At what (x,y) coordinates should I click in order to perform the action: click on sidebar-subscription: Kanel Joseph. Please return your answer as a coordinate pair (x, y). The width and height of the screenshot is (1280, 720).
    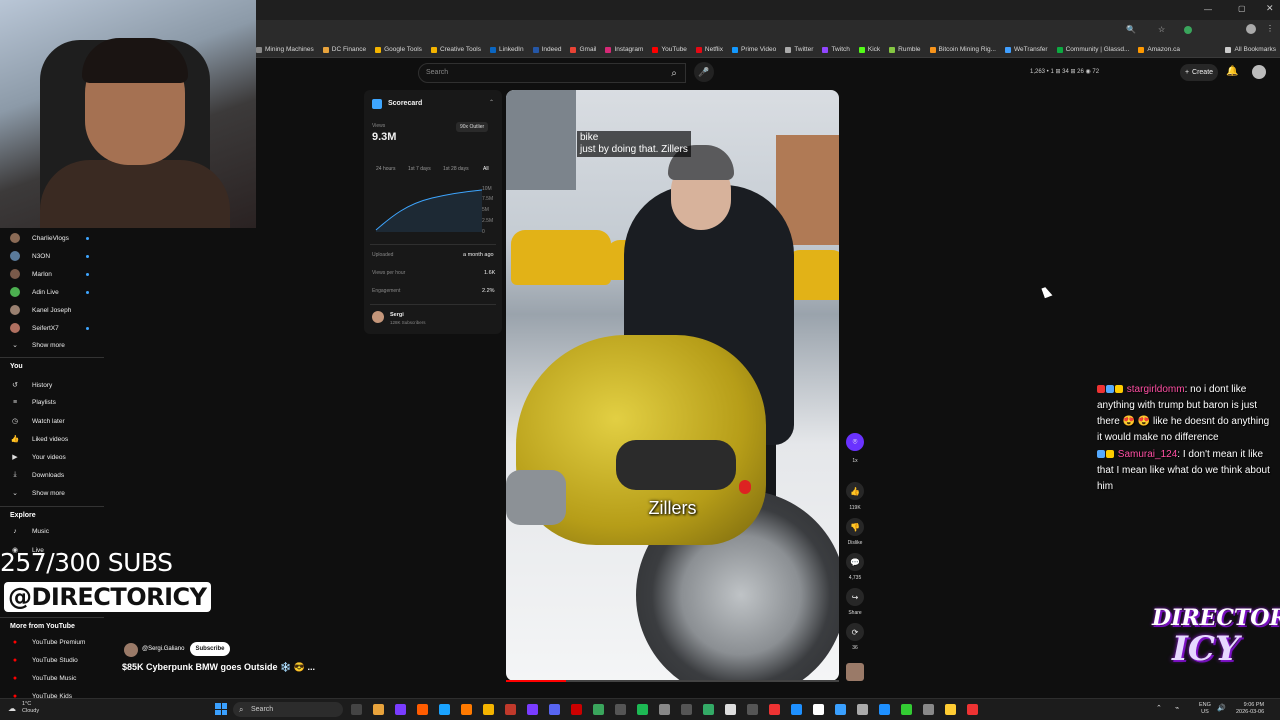
    Looking at the image, I should click on (40, 310).